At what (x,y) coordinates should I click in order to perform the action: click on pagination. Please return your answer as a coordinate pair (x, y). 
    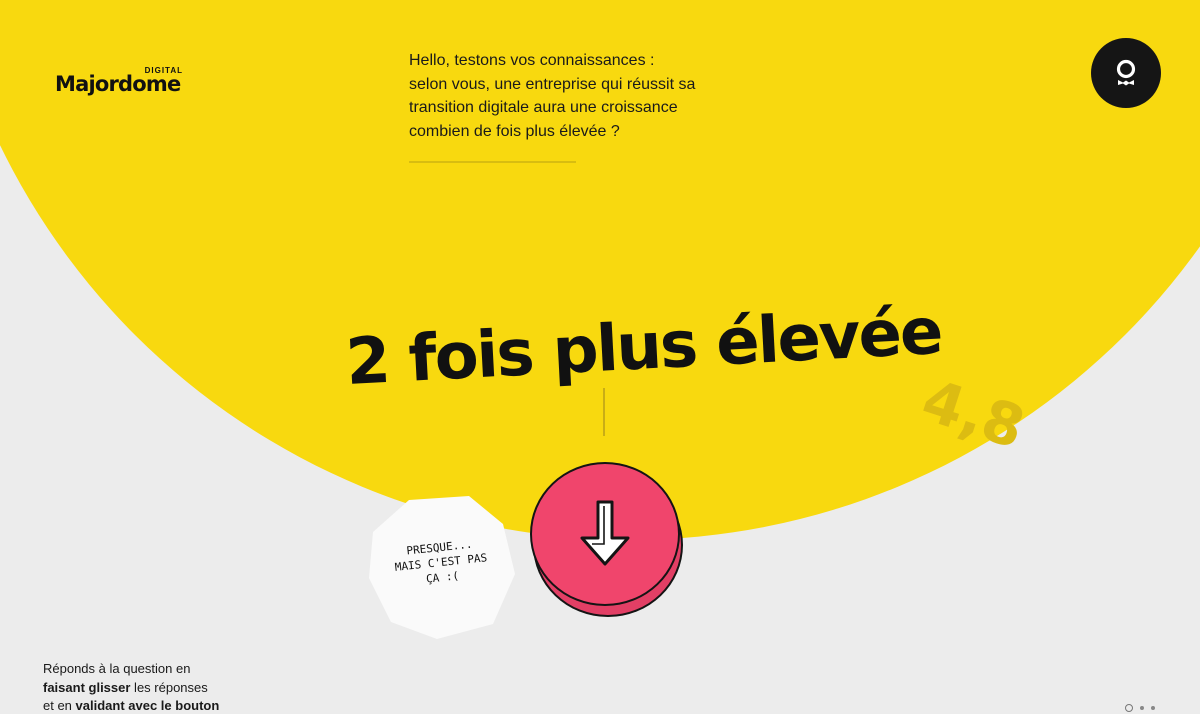
    Looking at the image, I should click on (1140, 708).